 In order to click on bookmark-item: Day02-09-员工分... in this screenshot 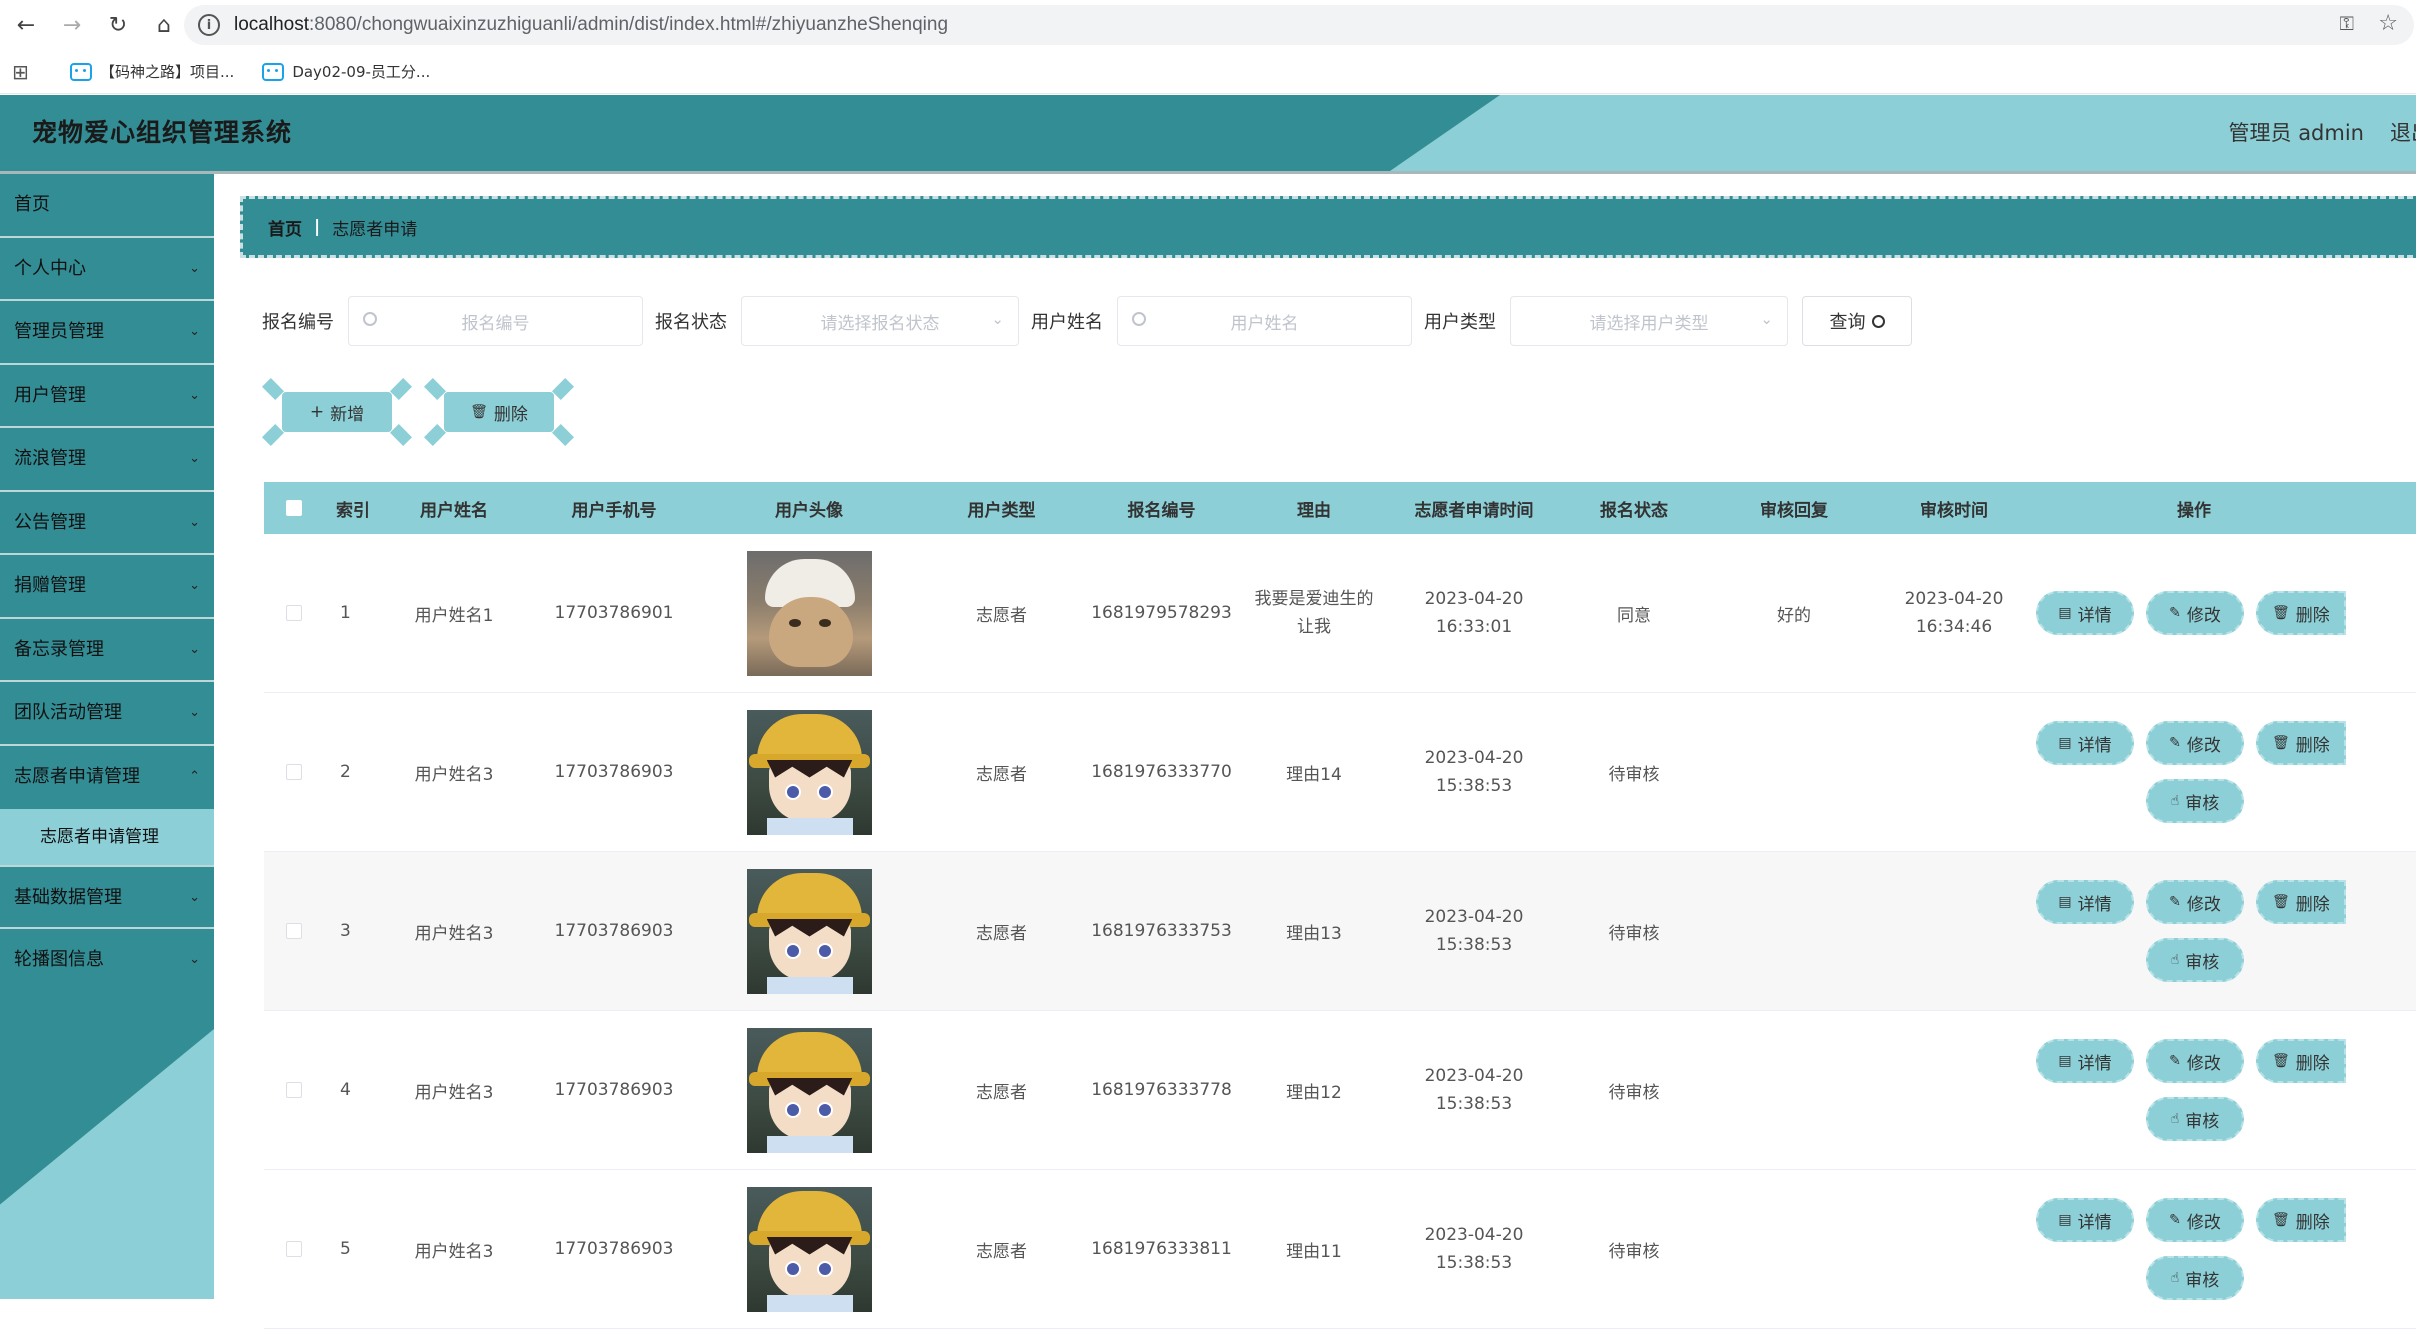, I will do `click(346, 71)`.